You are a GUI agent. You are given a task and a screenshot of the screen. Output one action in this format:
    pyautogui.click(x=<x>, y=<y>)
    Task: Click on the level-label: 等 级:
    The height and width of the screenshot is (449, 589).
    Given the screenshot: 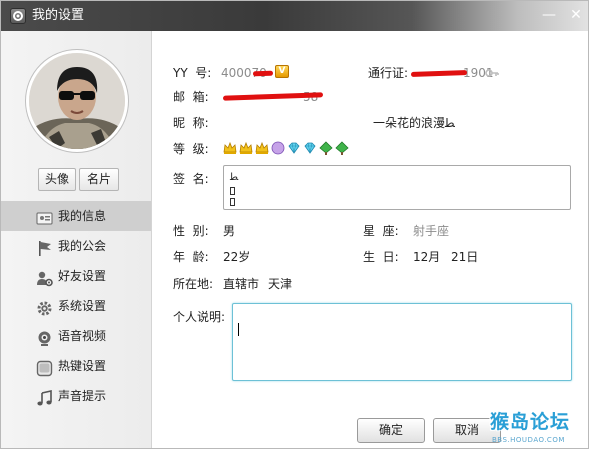 What is the action you would take?
    pyautogui.click(x=191, y=149)
    